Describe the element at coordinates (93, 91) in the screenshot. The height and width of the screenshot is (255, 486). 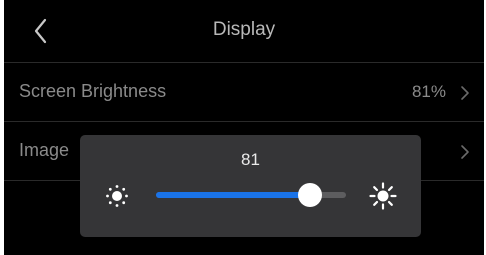
I see `setting-label: Screen Brightness` at that location.